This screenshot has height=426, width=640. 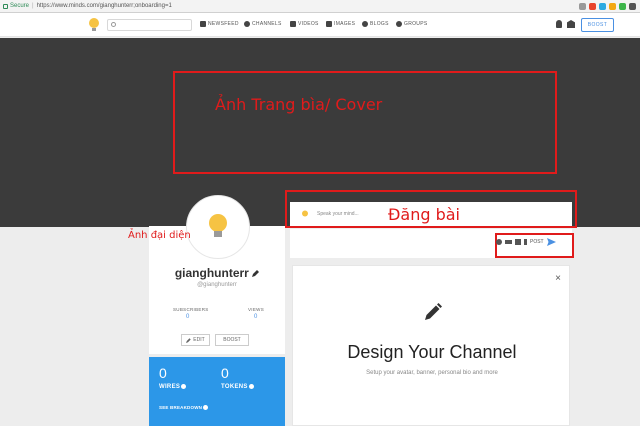 I want to click on nav-blogs: BLOGS, so click(x=375, y=24).